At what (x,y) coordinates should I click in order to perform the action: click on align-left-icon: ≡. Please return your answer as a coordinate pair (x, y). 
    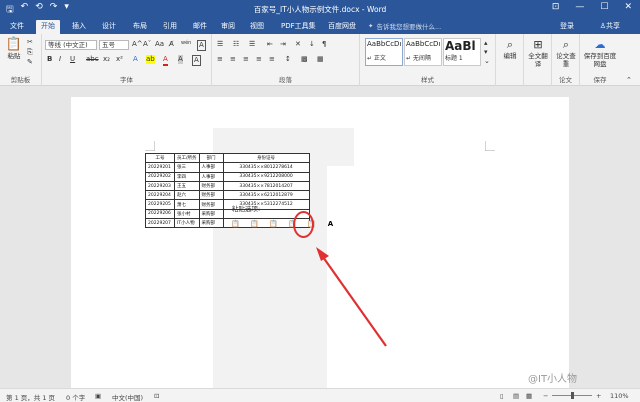
    Looking at the image, I should click on (220, 59).